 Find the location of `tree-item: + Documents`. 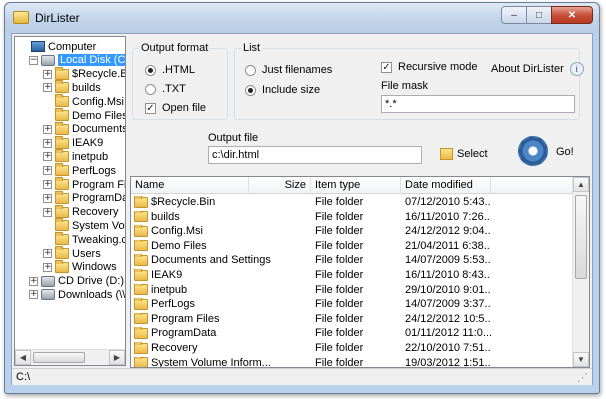

tree-item: + Documents is located at coordinates (84, 128).